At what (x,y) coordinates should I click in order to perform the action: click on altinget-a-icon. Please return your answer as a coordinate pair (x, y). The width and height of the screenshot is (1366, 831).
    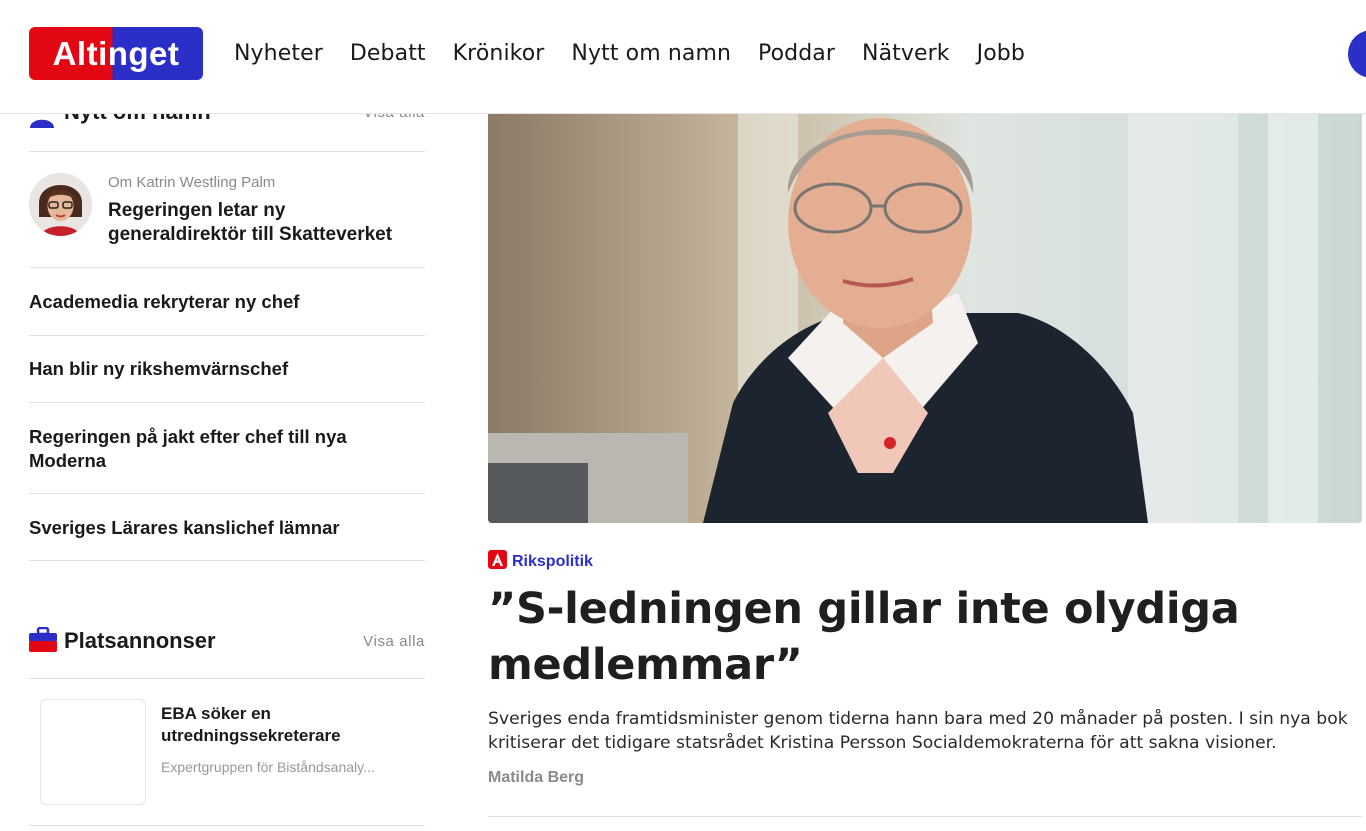
    Looking at the image, I should click on (497, 562).